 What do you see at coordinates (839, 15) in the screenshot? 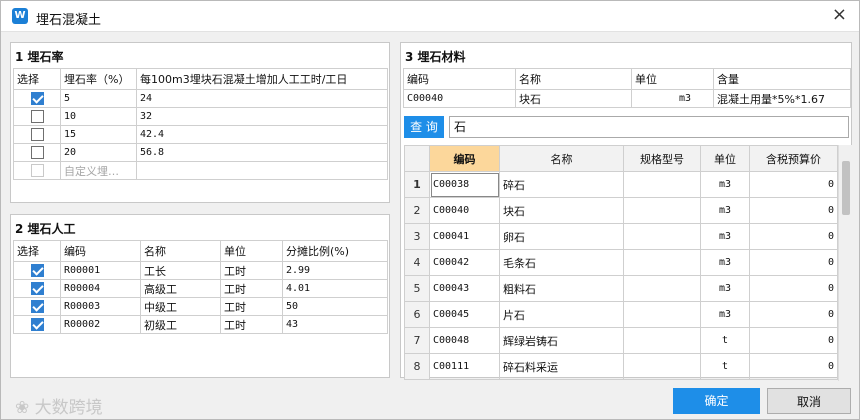
I see `close-icon: ×` at bounding box center [839, 15].